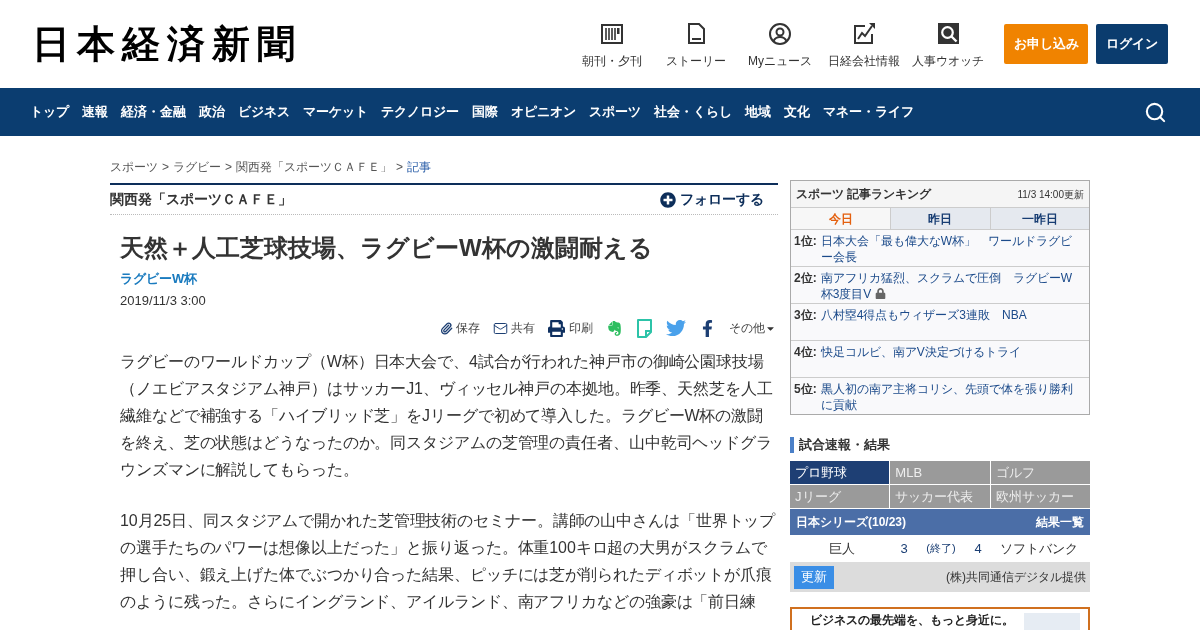 Image resolution: width=1200 pixels, height=630 pixels. Describe the element at coordinates (712, 199) in the screenshot. I see `follow-button: フォローする` at that location.